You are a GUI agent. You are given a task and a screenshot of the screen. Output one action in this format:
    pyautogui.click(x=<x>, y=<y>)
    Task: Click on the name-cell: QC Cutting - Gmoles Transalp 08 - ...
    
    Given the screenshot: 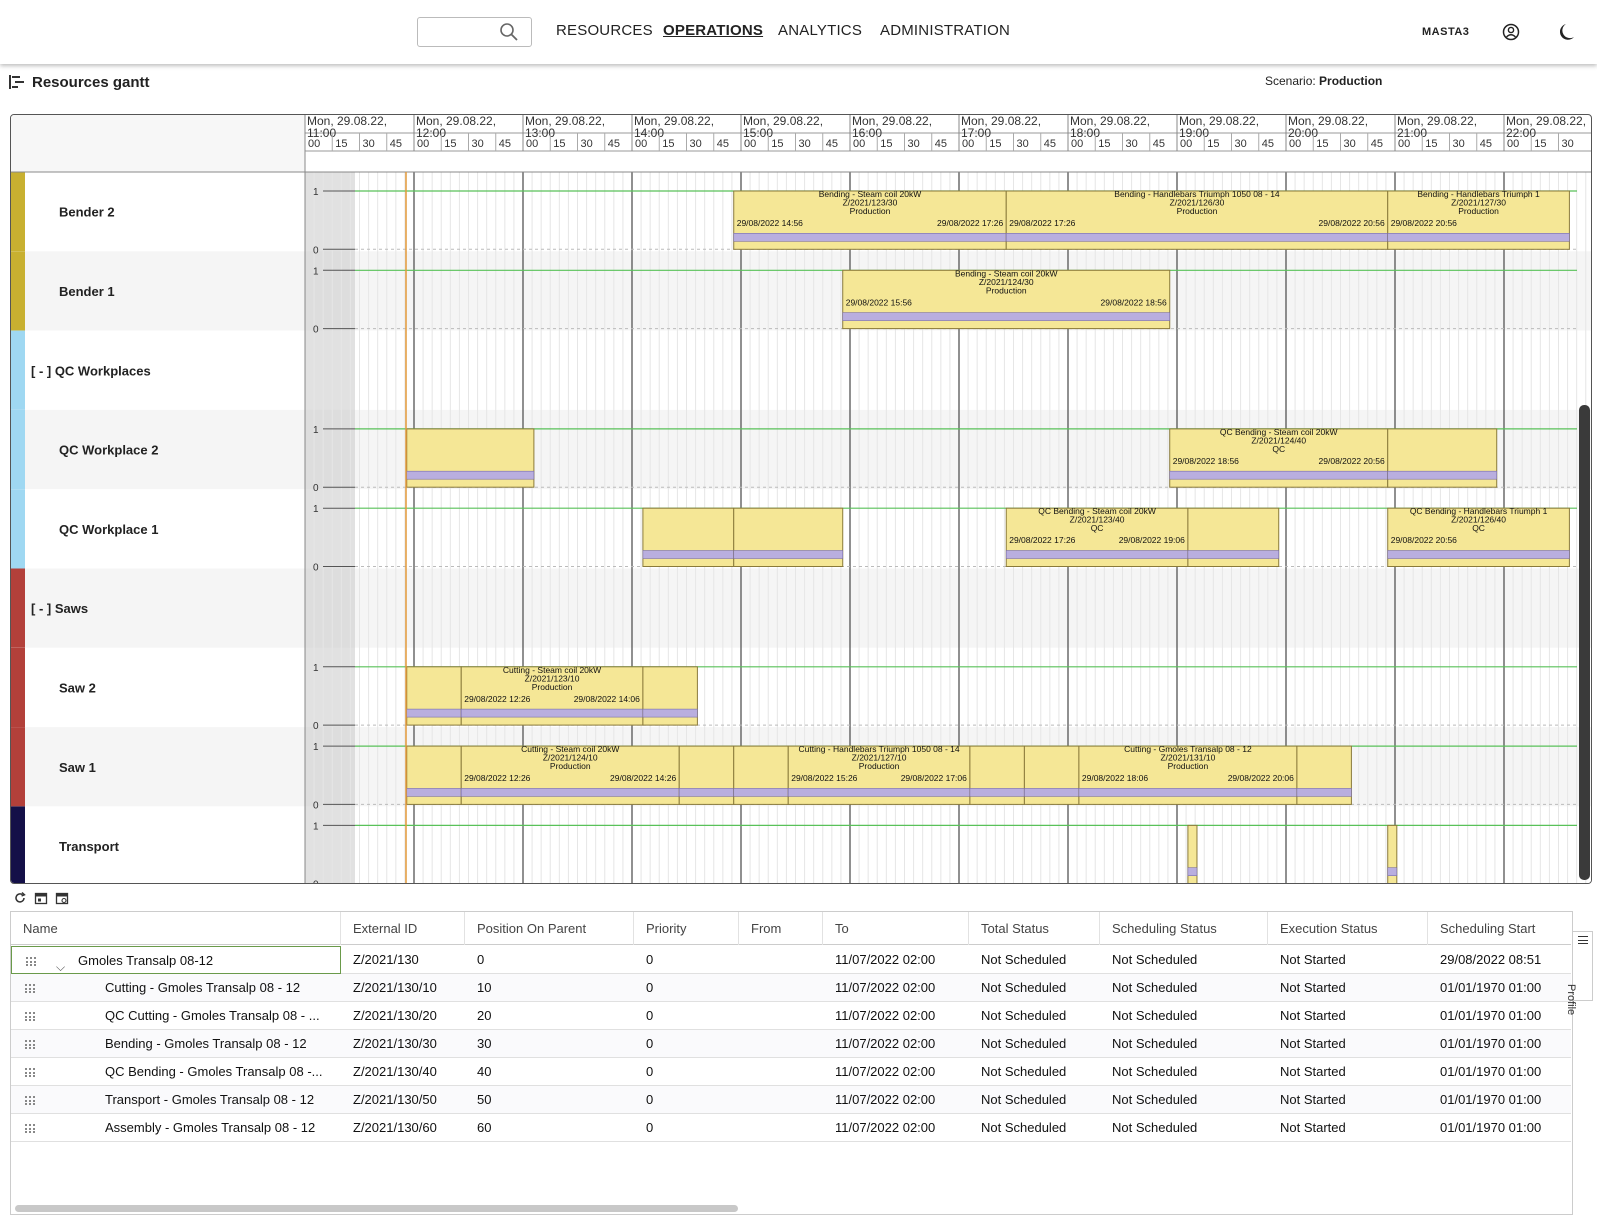 What is the action you would take?
    pyautogui.click(x=176, y=1016)
    